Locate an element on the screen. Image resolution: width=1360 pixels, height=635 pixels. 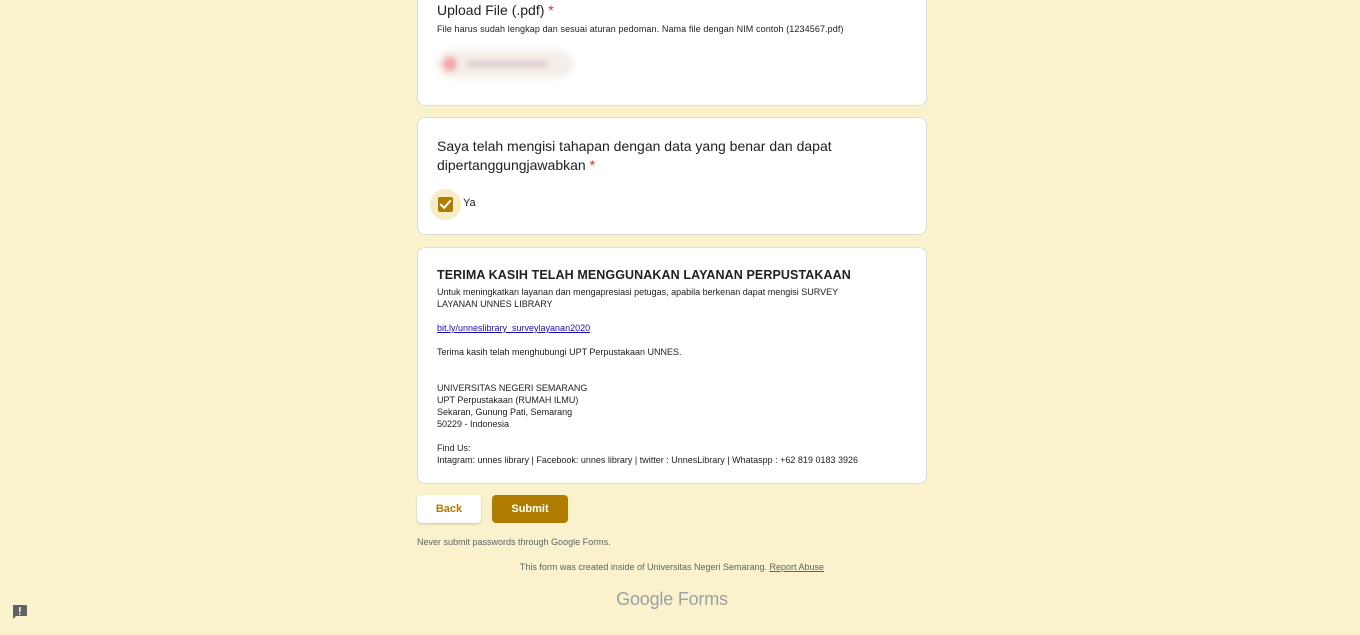
forms-wordmark: Forms is located at coordinates (702, 599).